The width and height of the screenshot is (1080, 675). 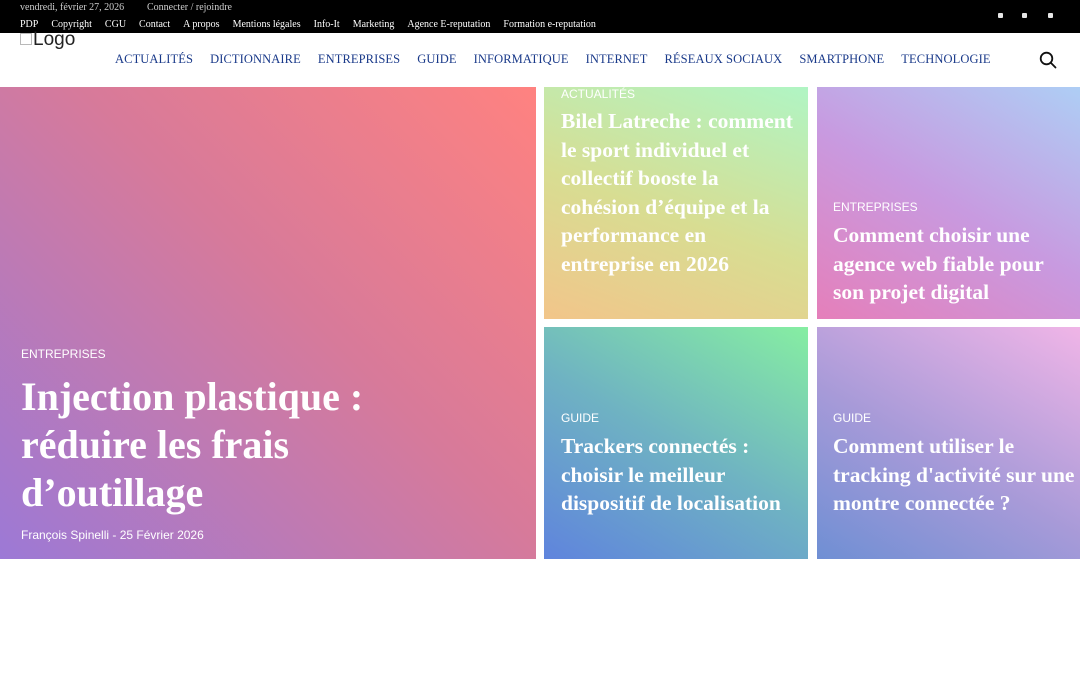 What do you see at coordinates (154, 59) in the screenshot?
I see `nav-item-actualites: ACTUALITÉS` at bounding box center [154, 59].